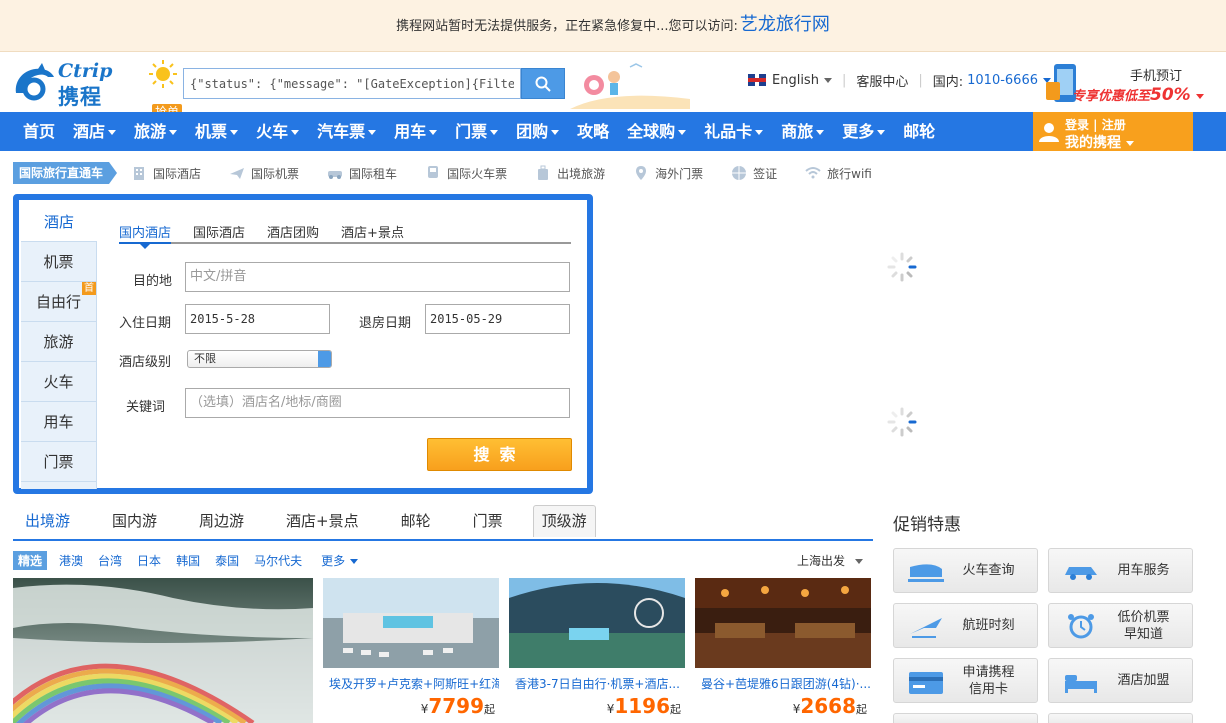 The image size is (1226, 723). What do you see at coordinates (215, 524) in the screenshot?
I see `travel-tab: 周边游` at bounding box center [215, 524].